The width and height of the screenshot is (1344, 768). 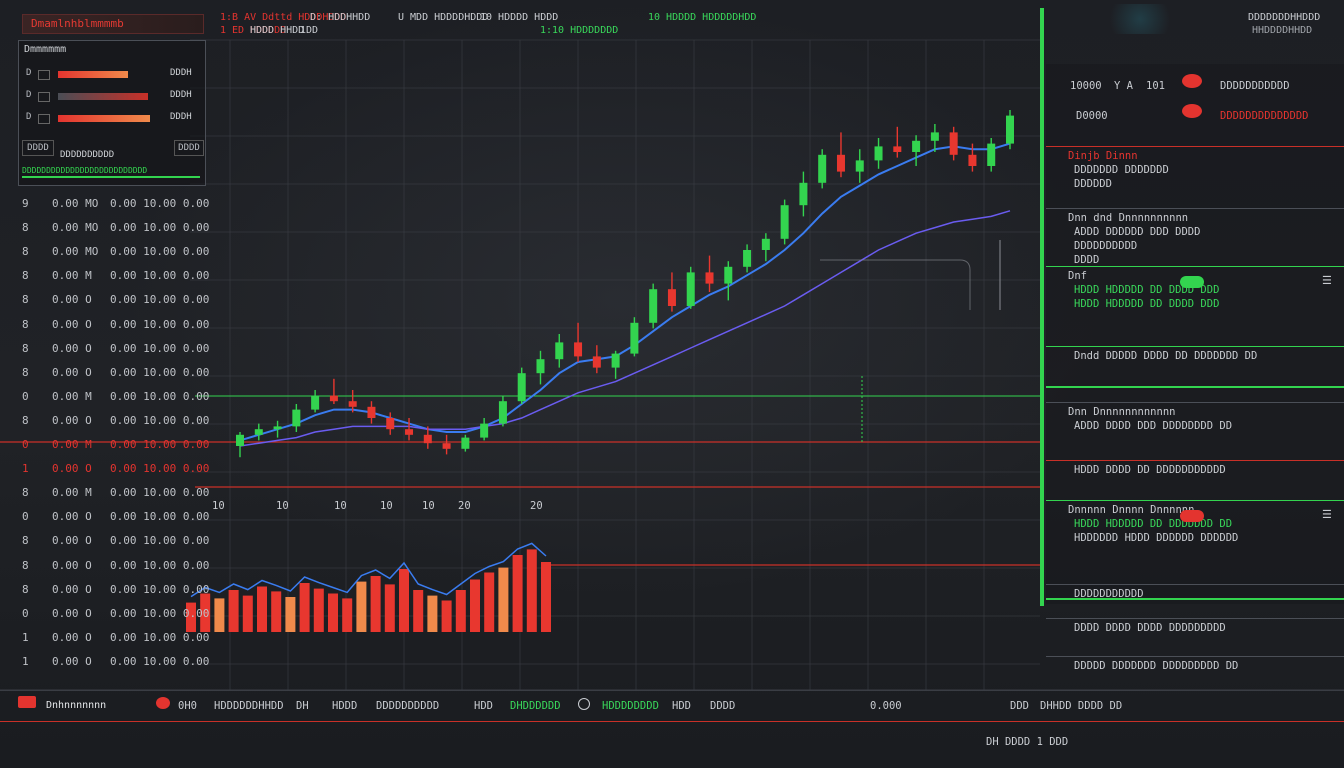 I want to click on network-glow-icon, so click(x=1140, y=19).